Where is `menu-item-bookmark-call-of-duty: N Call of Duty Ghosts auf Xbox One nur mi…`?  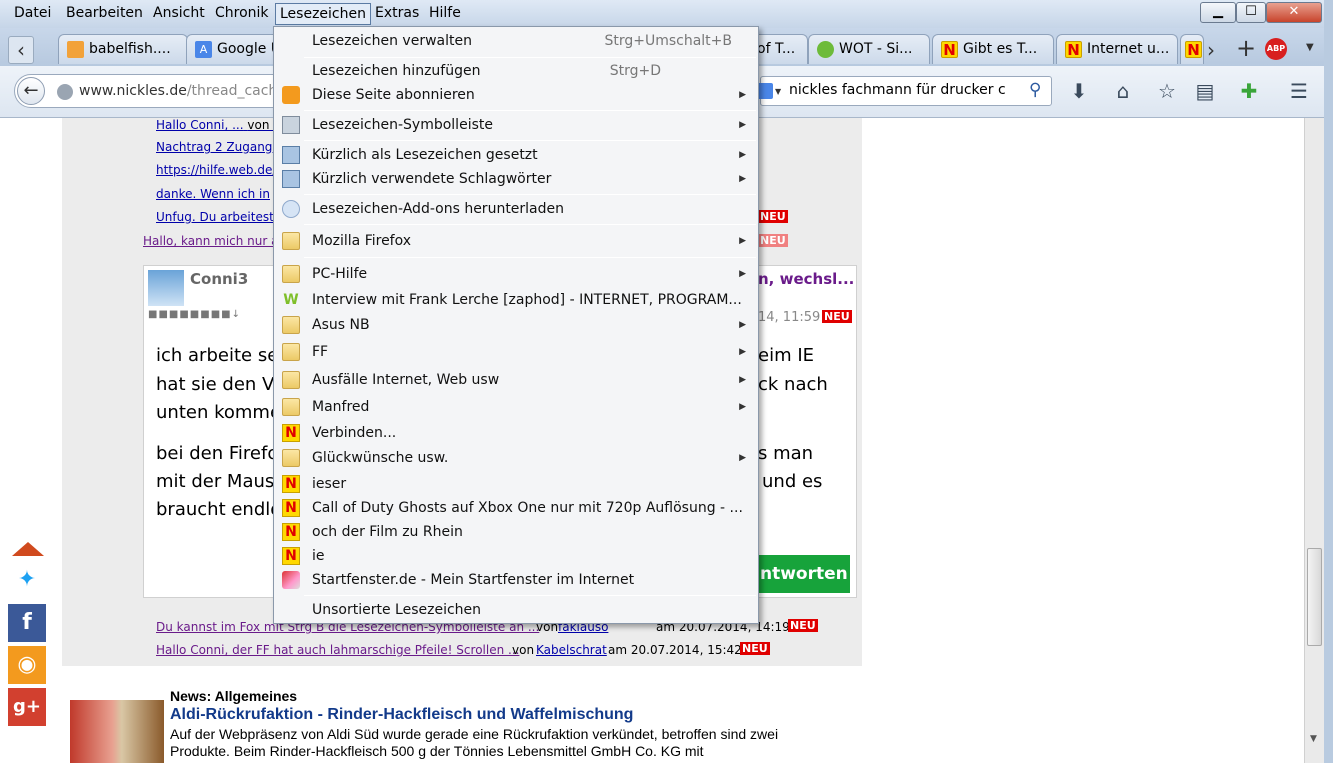 menu-item-bookmark-call-of-duty: N Call of Duty Ghosts auf Xbox One nur mi… is located at coordinates (516, 508).